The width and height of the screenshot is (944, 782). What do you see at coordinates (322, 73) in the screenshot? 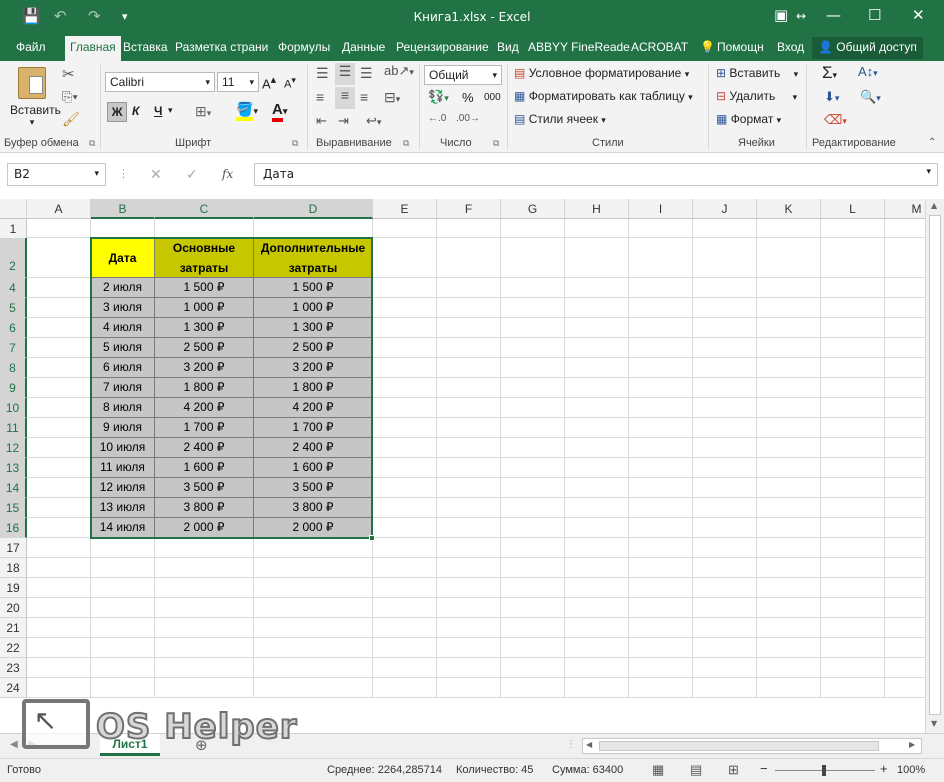
I see `align-top-icon: ☰` at bounding box center [322, 73].